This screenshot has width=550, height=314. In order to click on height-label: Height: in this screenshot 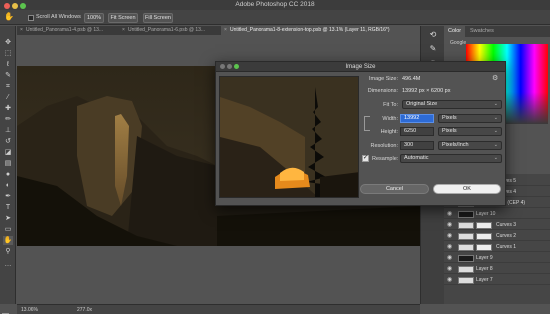, I will do `click(389, 132)`.